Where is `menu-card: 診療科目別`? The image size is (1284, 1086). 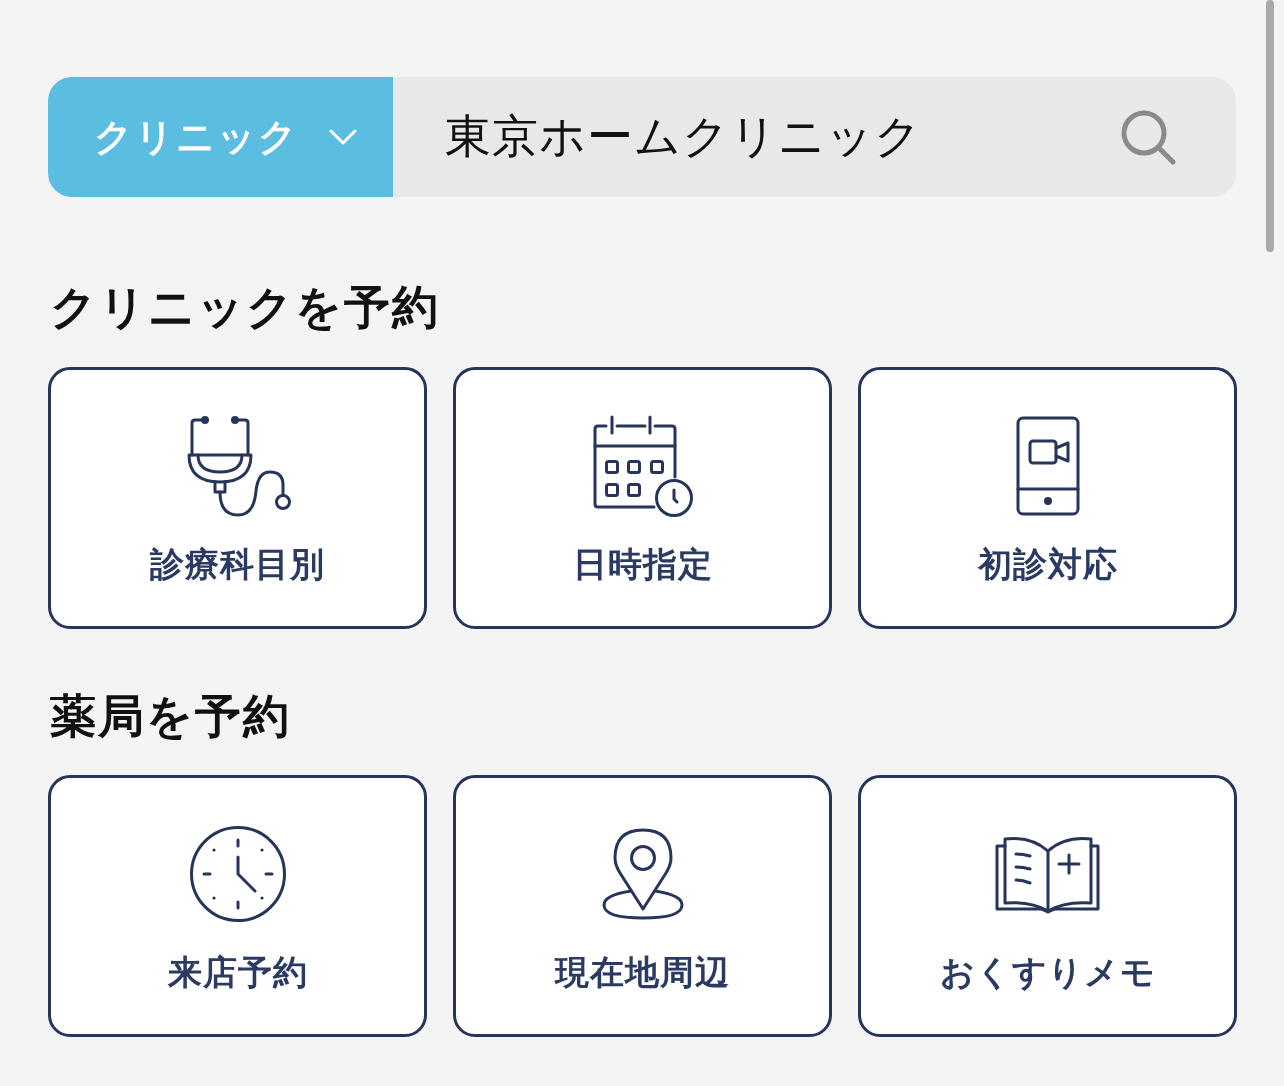 menu-card: 診療科目別 is located at coordinates (237, 498).